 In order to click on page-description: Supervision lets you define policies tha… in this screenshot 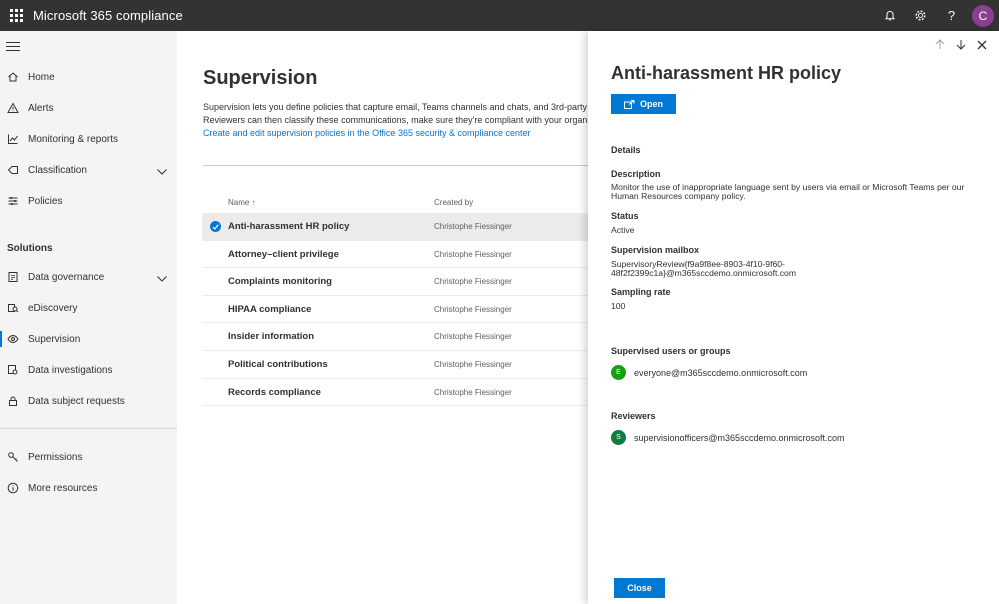, I will do `click(395, 120)`.